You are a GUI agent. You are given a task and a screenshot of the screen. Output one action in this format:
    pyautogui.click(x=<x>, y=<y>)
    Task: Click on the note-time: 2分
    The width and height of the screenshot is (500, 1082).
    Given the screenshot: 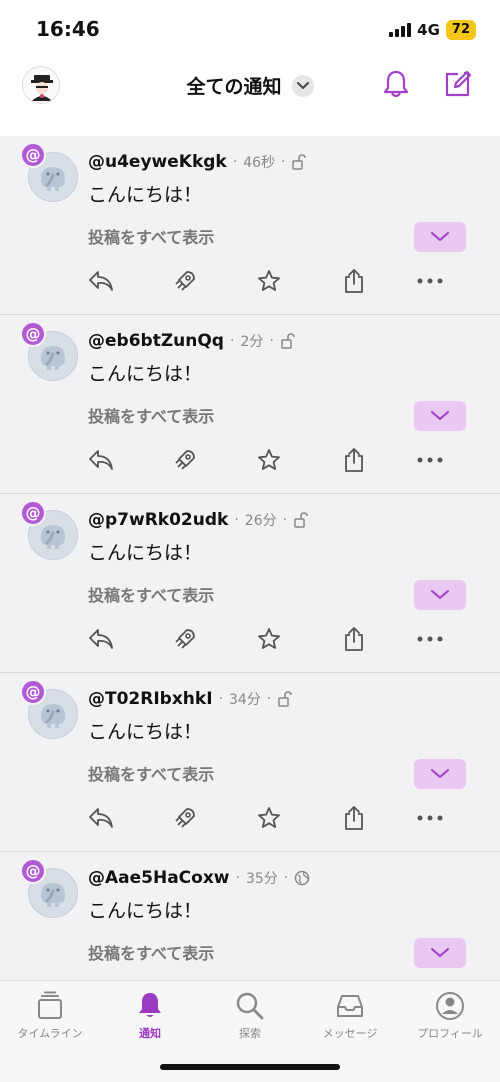 What is the action you would take?
    pyautogui.click(x=252, y=342)
    